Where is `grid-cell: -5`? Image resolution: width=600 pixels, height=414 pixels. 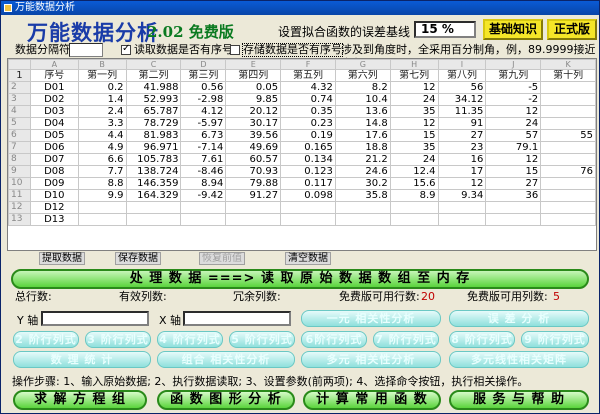 grid-cell: -5 is located at coordinates (513, 87).